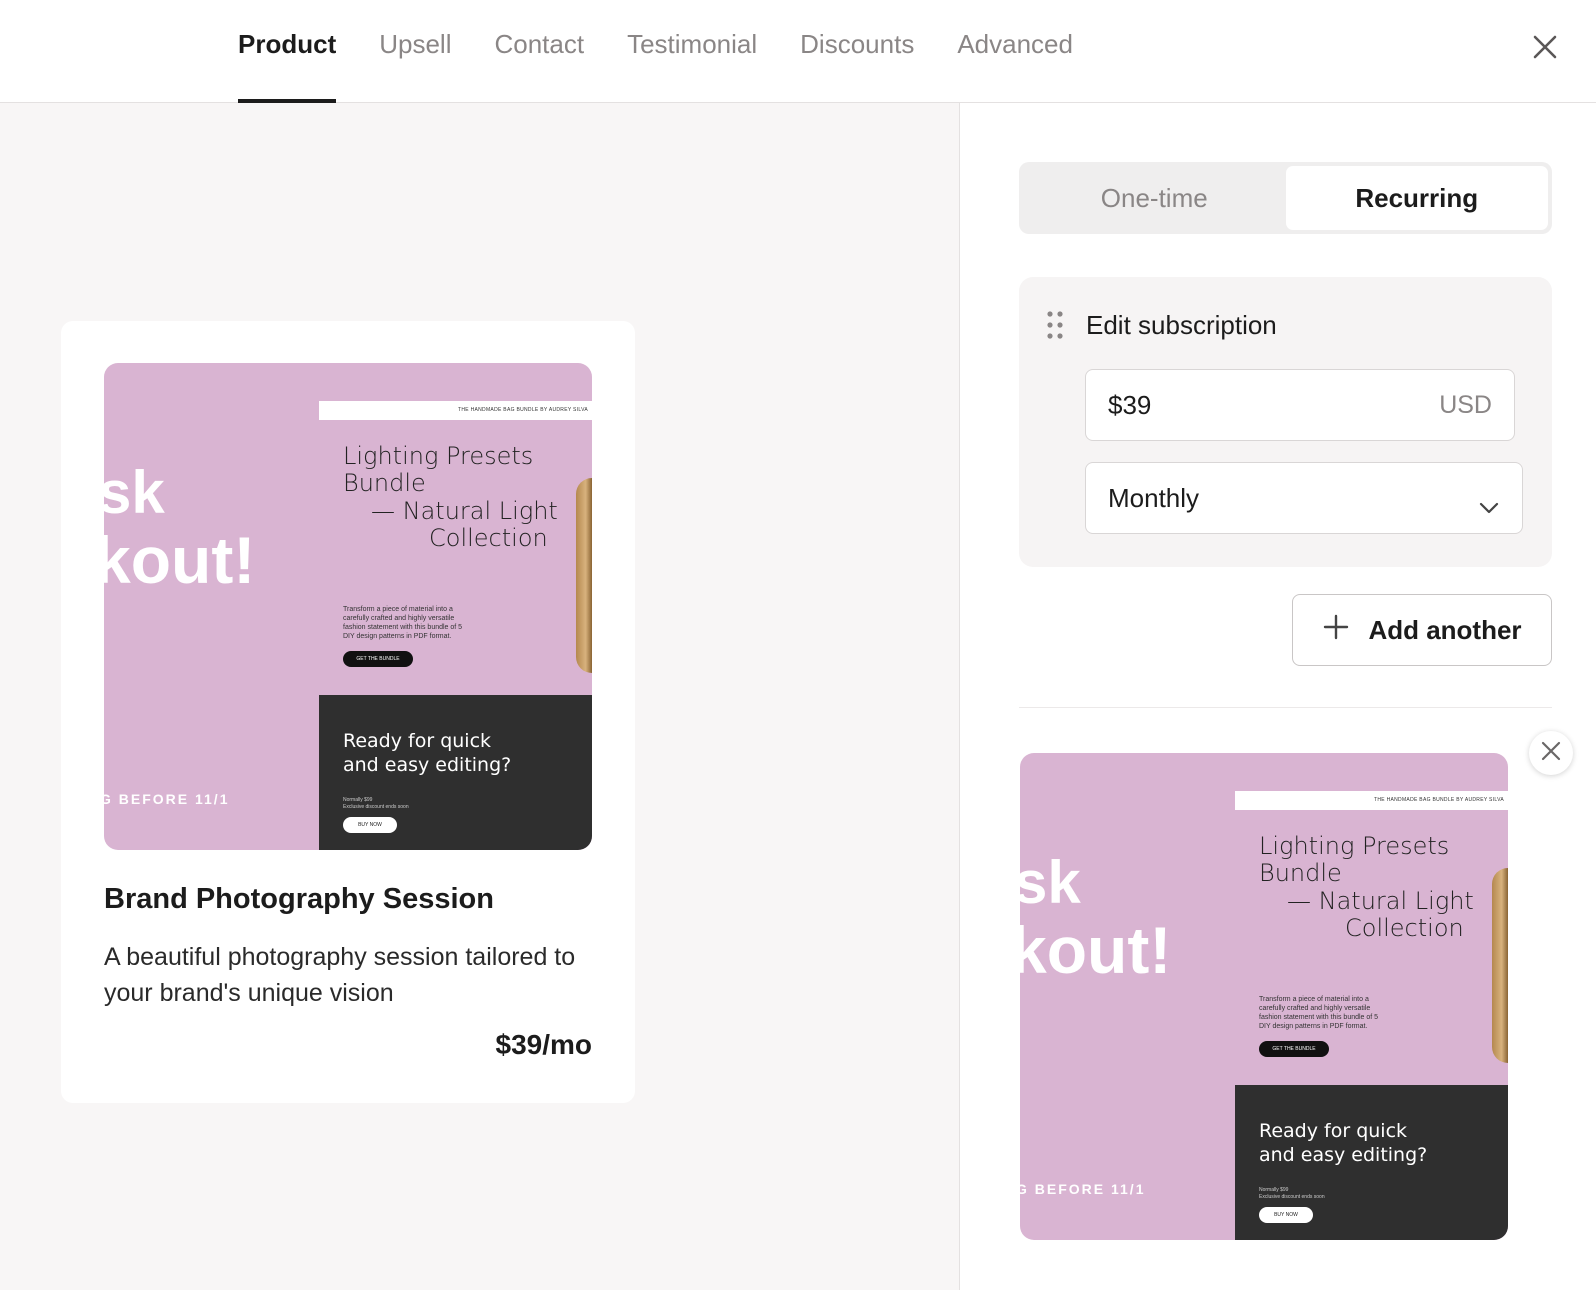 Image resolution: width=1596 pixels, height=1290 pixels. Describe the element at coordinates (1336, 630) in the screenshot. I see `plus-icon` at that location.